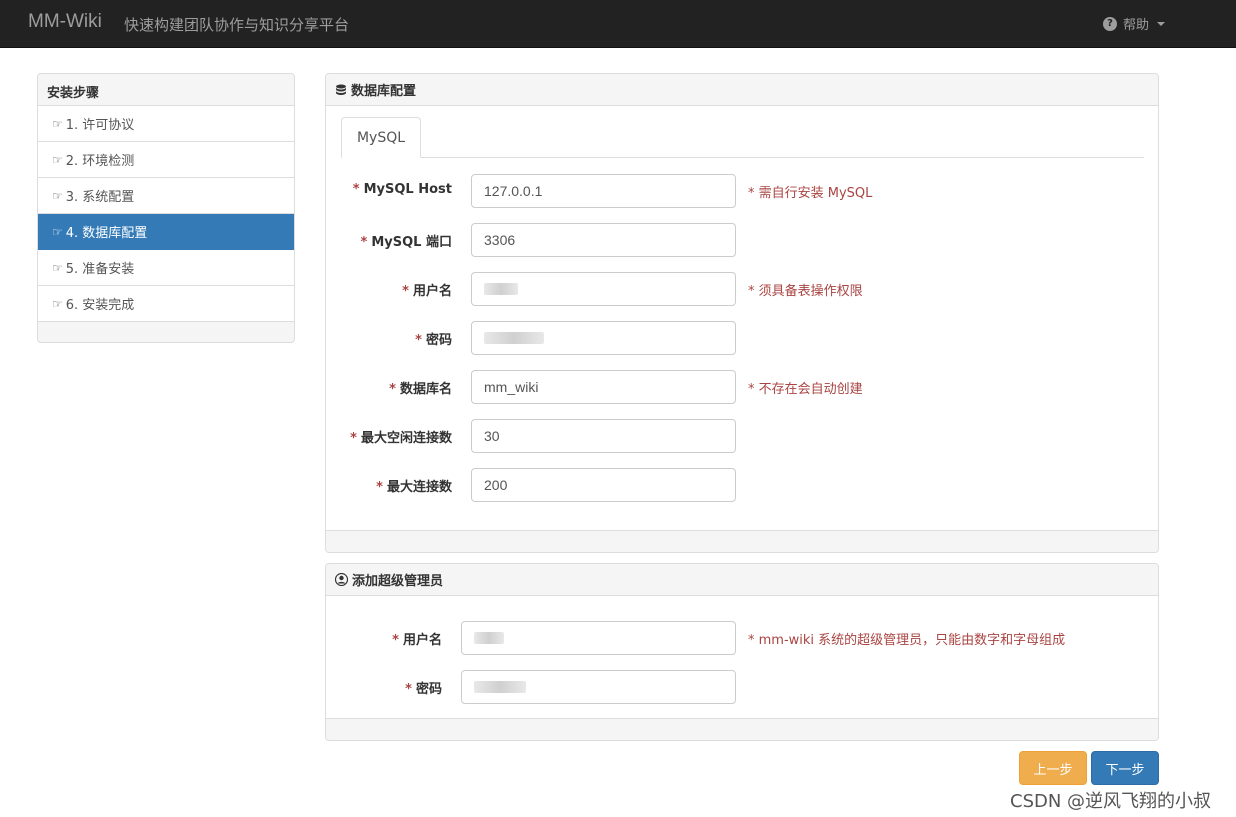  What do you see at coordinates (742, 541) in the screenshot?
I see `db-config-footer` at bounding box center [742, 541].